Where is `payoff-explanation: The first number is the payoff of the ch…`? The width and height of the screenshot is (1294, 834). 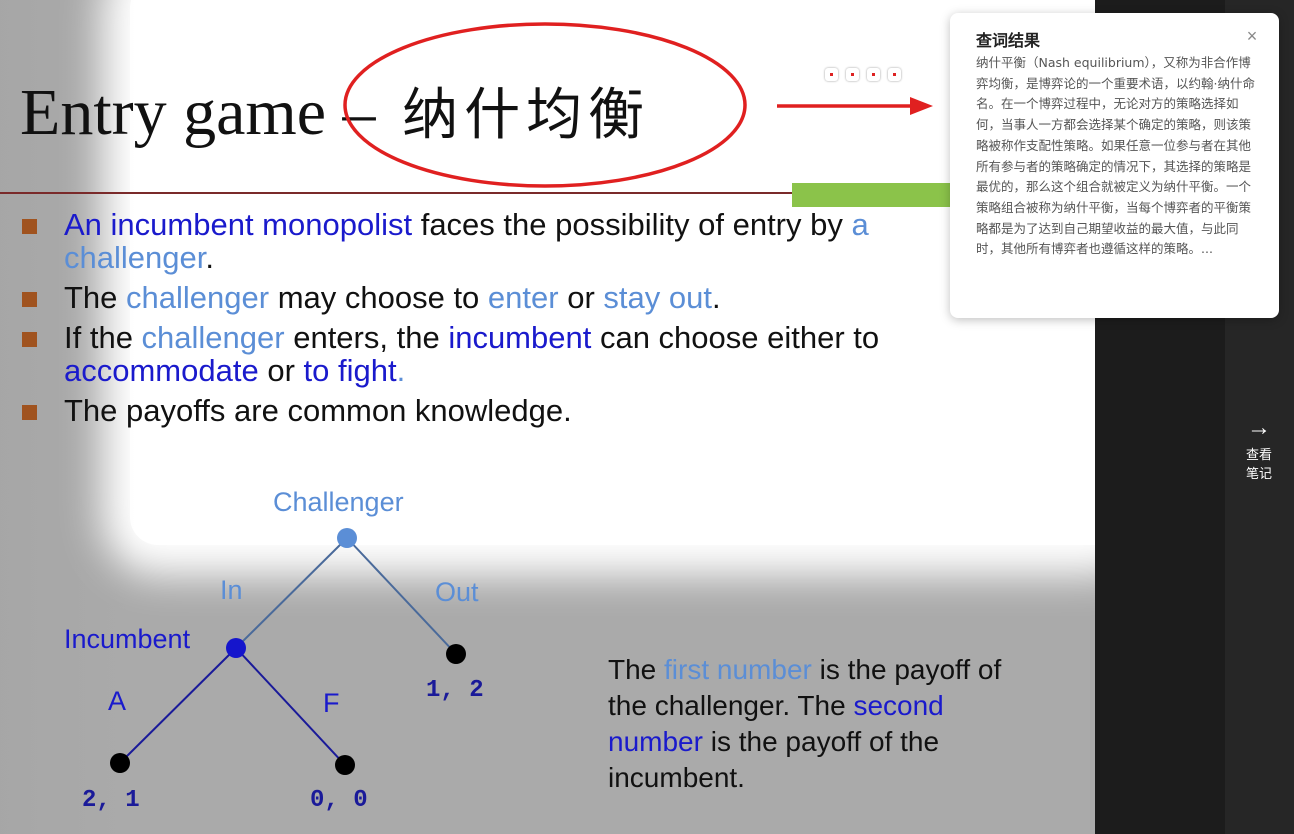 payoff-explanation: The first number is the payoff of the ch… is located at coordinates (818, 724).